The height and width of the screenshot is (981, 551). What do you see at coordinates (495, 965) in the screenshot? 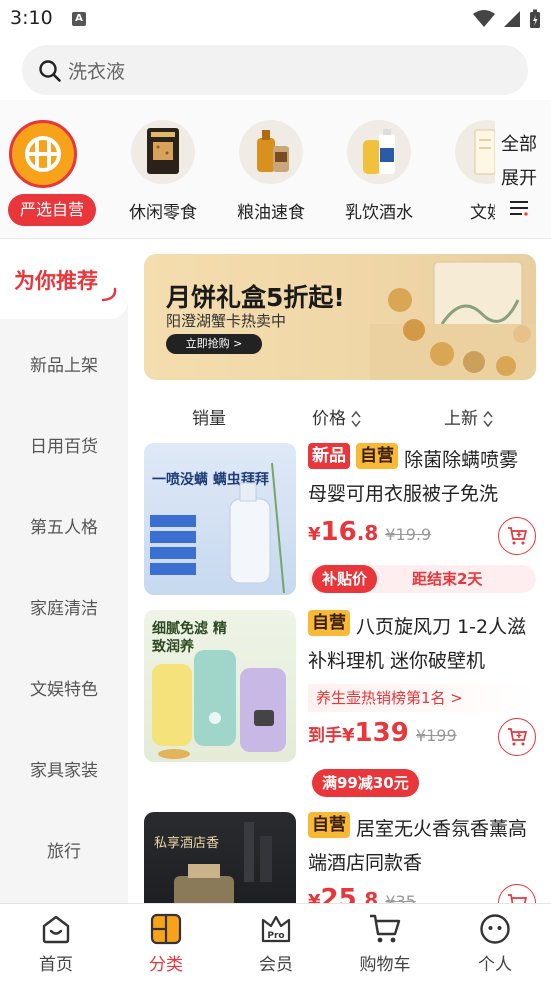
I see `tab-label: 个人` at bounding box center [495, 965].